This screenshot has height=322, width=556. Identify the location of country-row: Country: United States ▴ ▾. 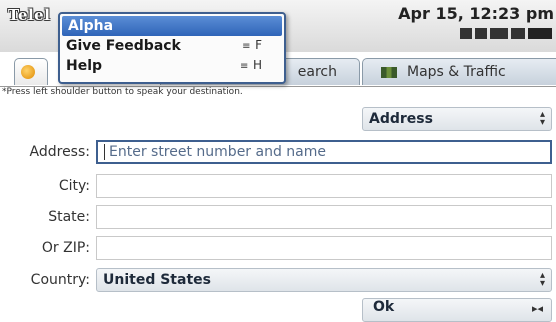
(278, 281).